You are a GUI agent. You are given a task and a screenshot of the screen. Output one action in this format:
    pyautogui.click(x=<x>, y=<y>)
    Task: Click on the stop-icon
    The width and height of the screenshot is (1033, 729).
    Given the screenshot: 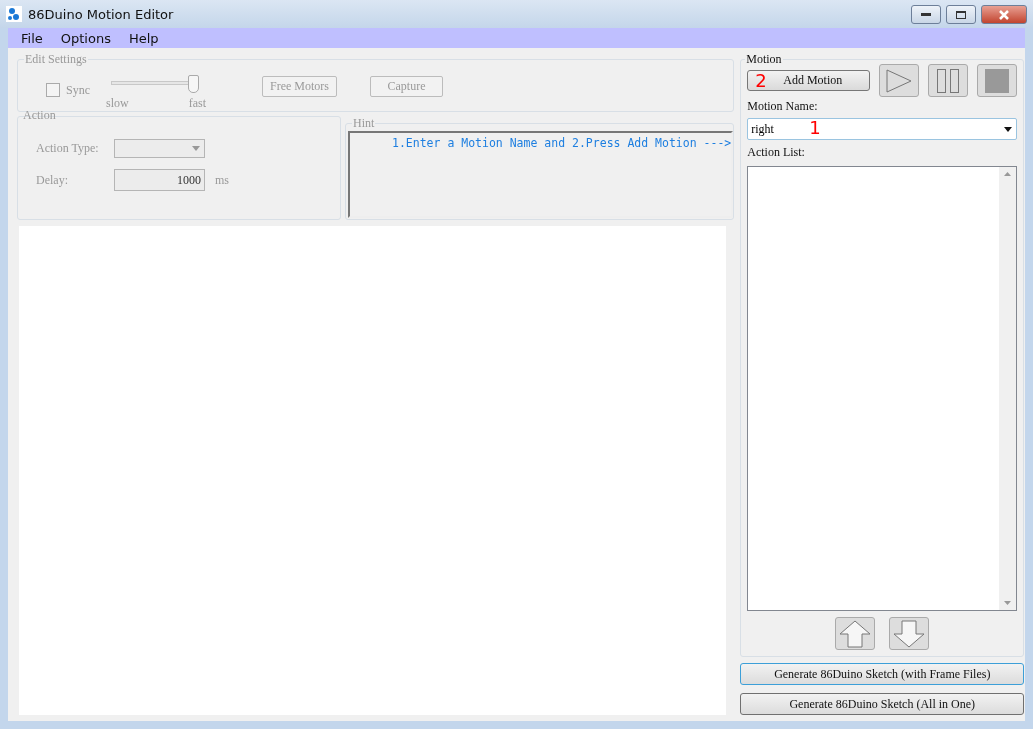 What is the action you would take?
    pyautogui.click(x=997, y=80)
    